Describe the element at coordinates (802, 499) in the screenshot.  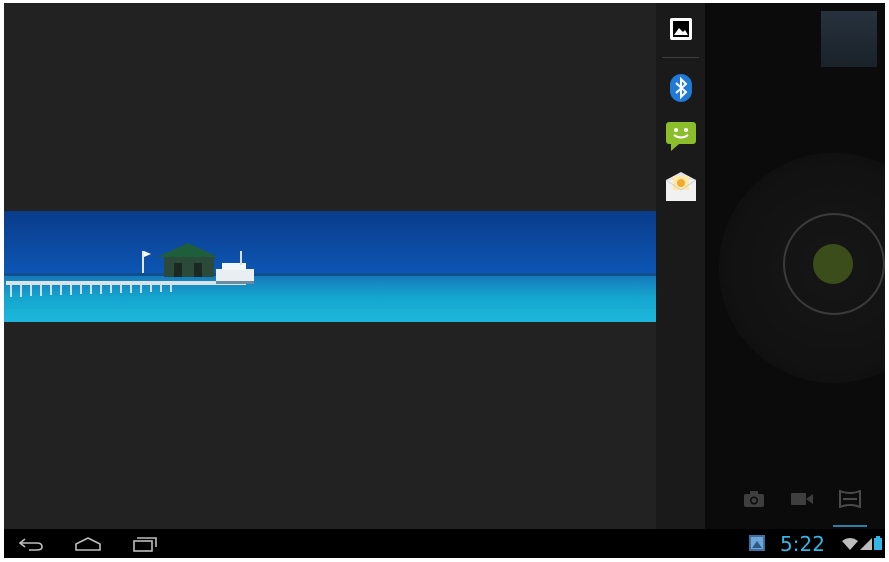
I see `video-icon` at that location.